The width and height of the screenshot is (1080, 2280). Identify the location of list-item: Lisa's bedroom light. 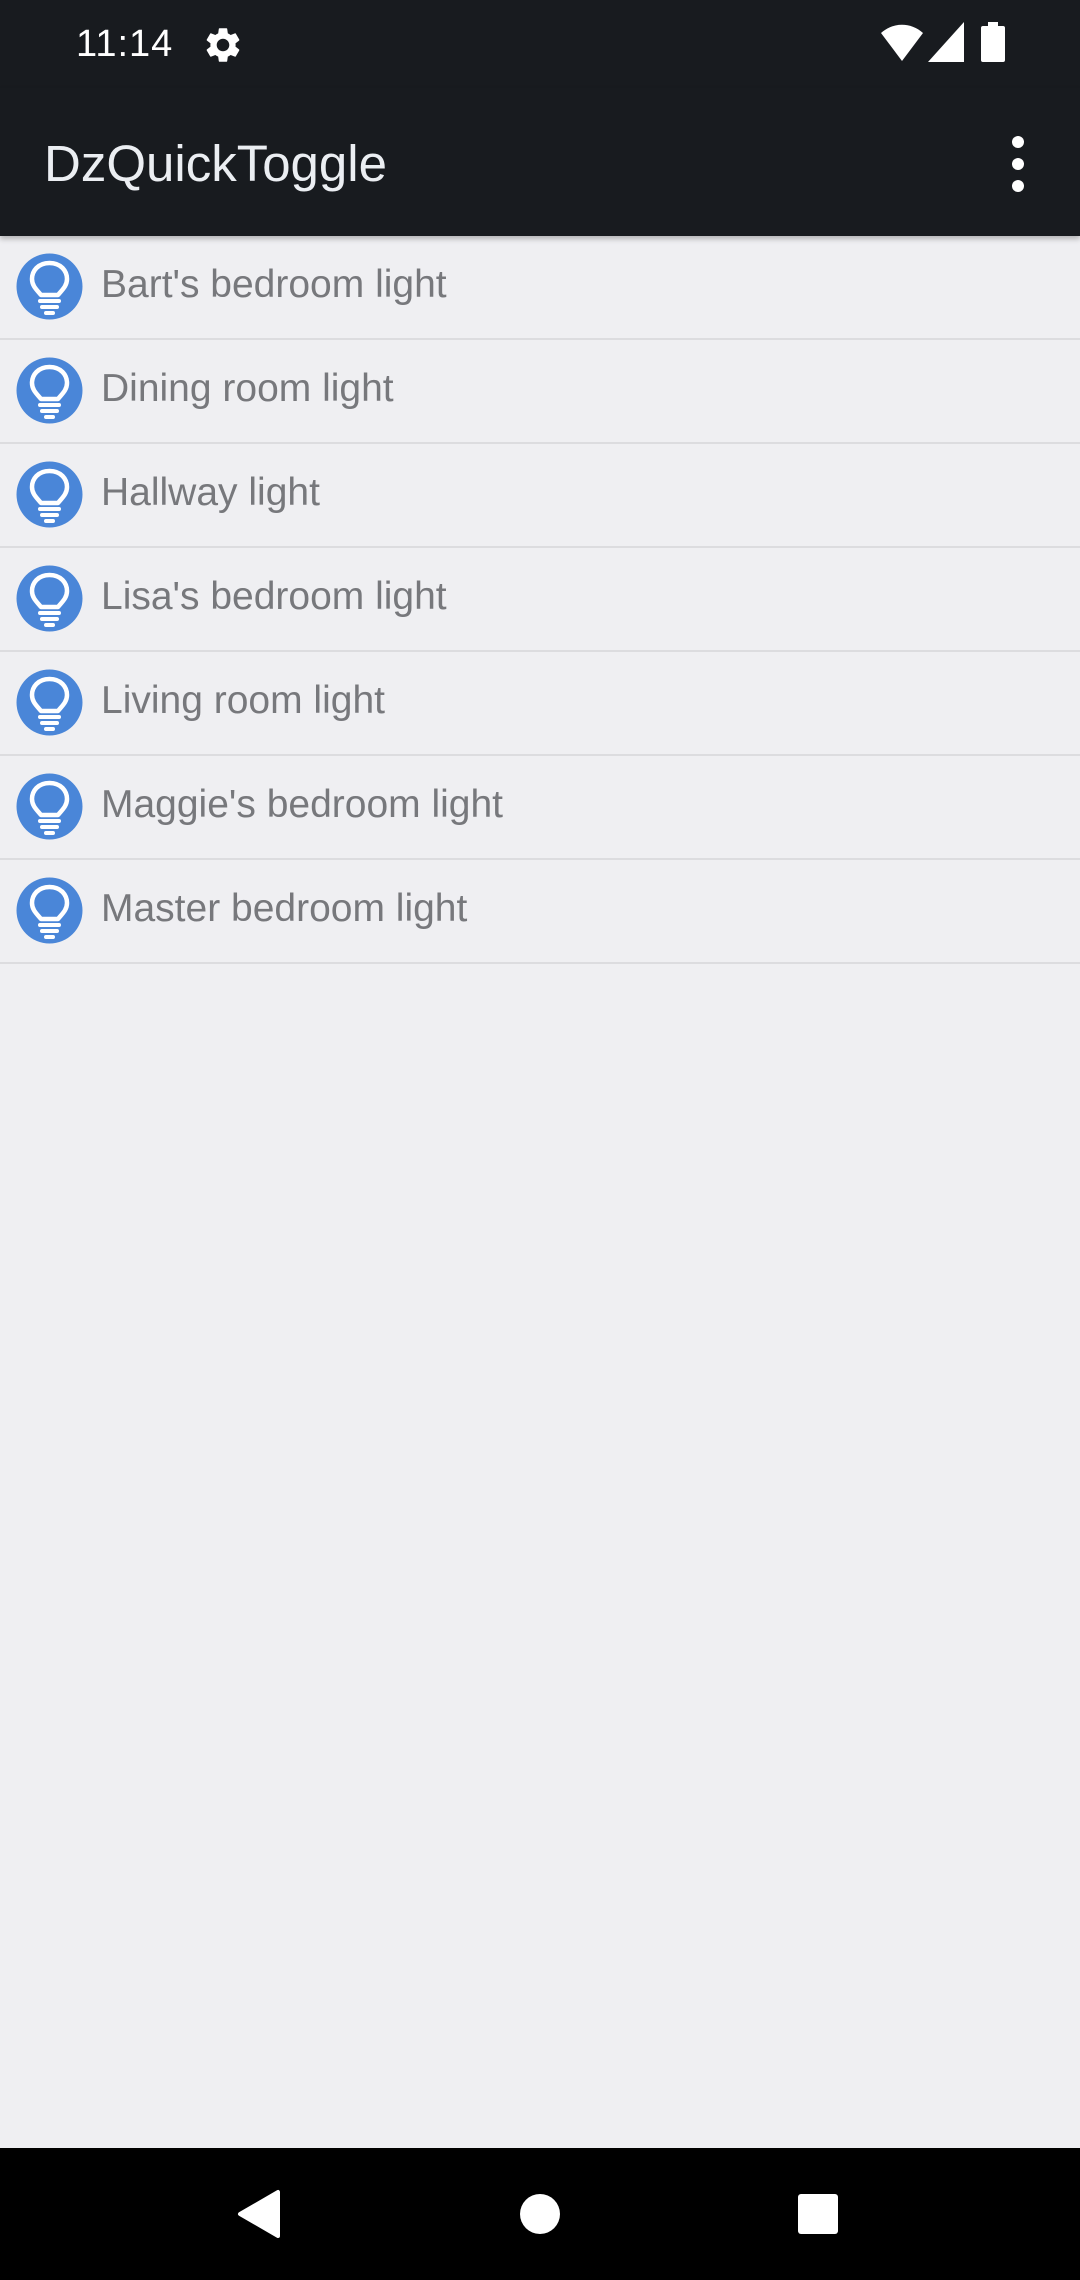
(540, 600).